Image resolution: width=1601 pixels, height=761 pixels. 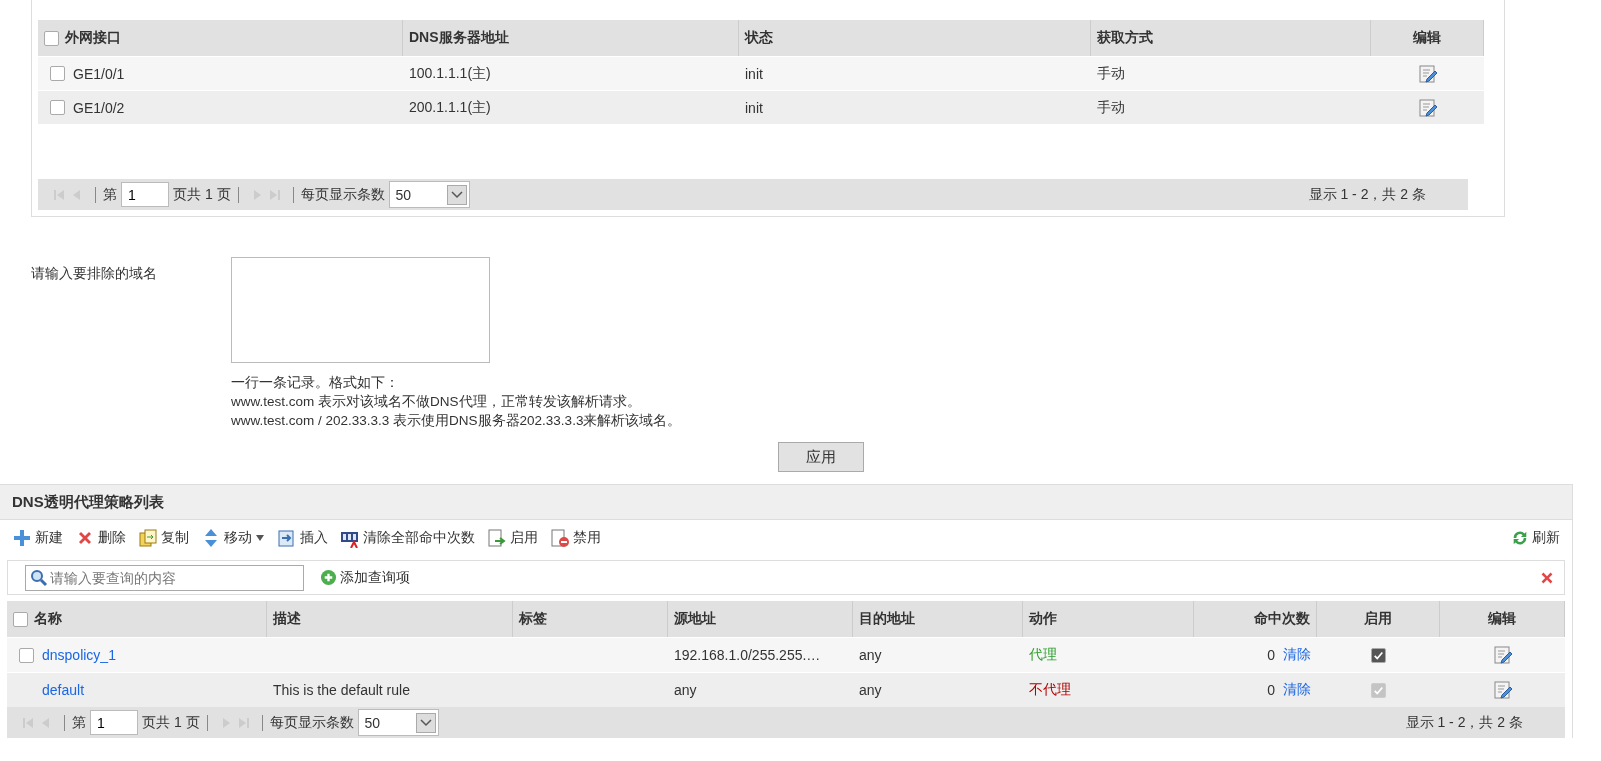 I want to click on table-cell: 200.1.1.1(主), so click(x=450, y=107).